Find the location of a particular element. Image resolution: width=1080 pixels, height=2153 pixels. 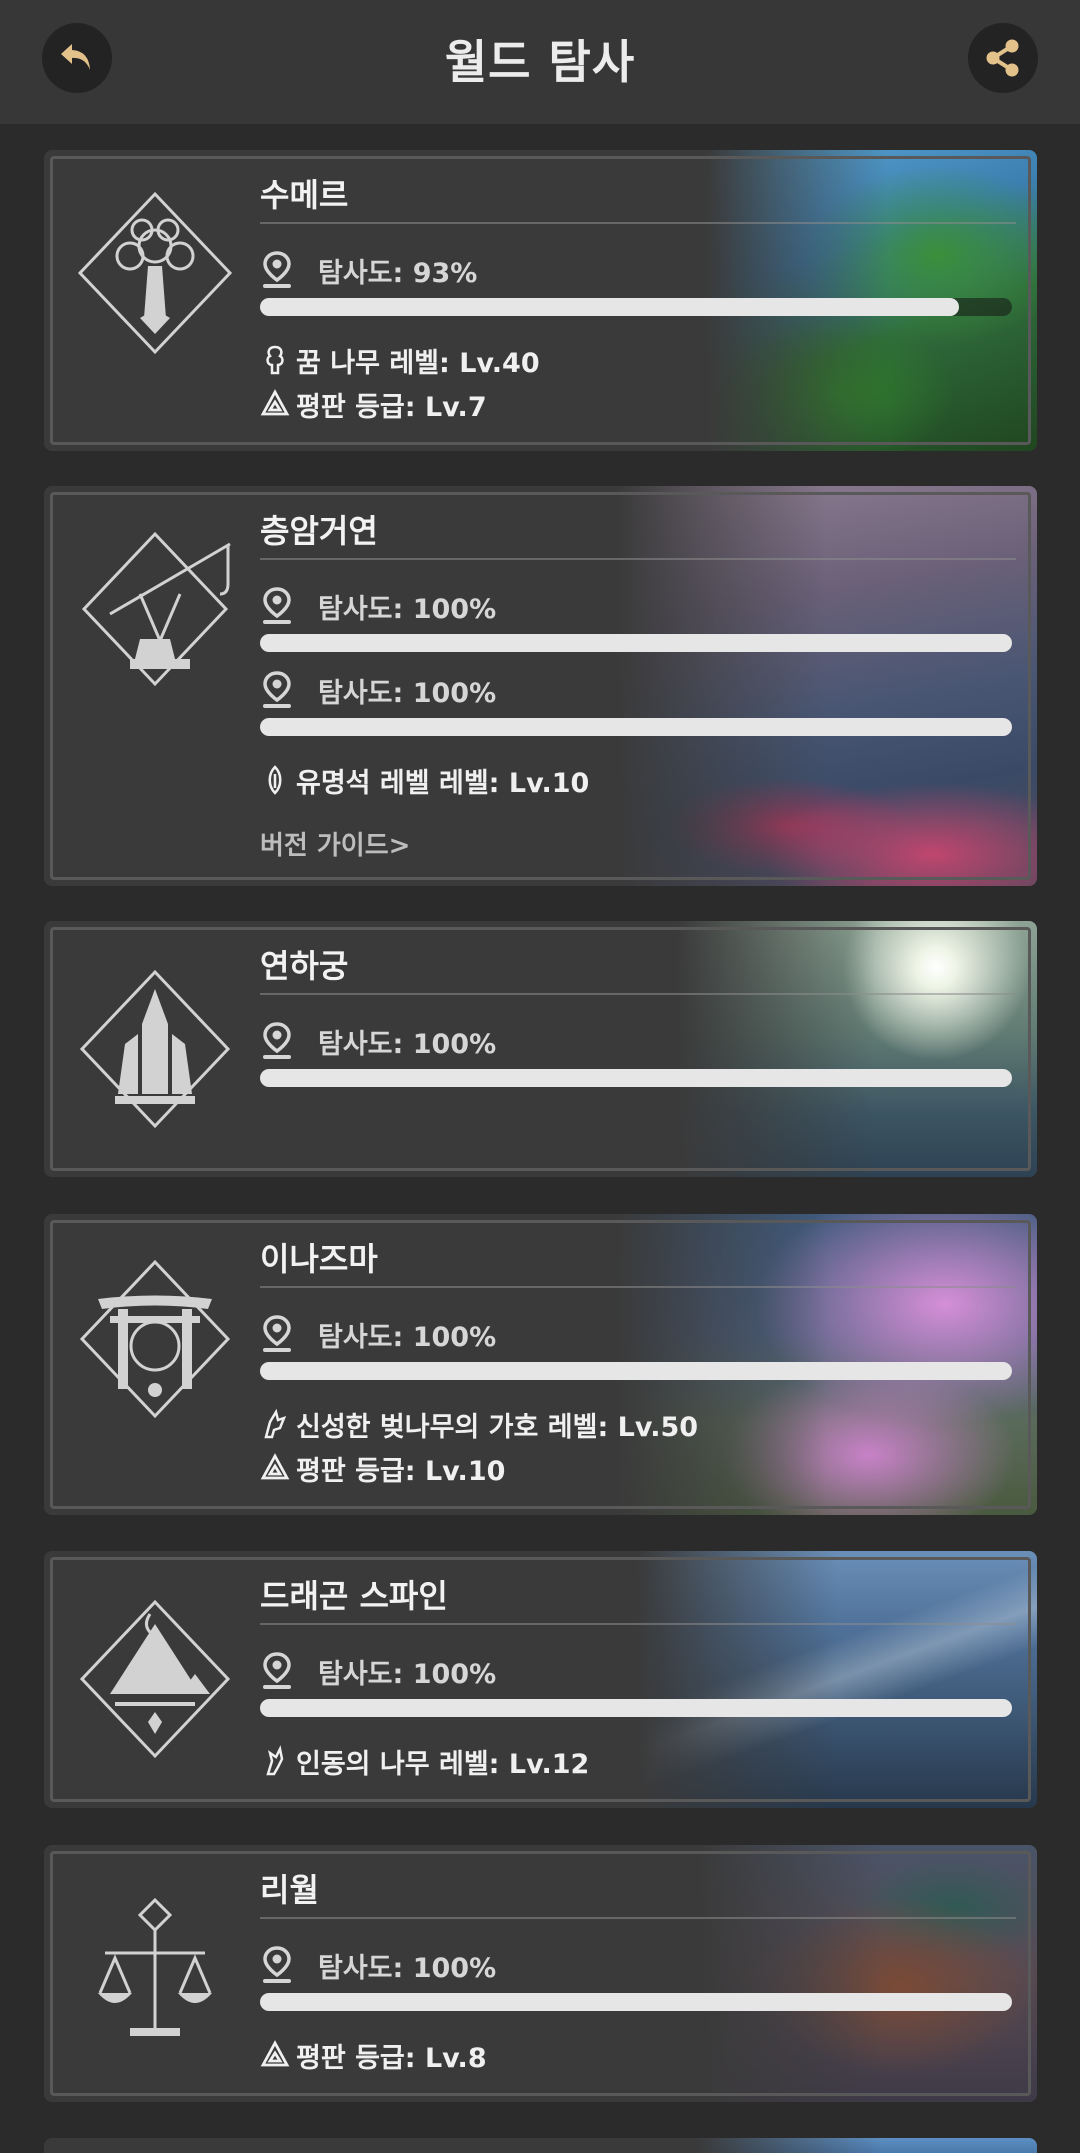

app-header: 월드 탐사 is located at coordinates (540, 62).